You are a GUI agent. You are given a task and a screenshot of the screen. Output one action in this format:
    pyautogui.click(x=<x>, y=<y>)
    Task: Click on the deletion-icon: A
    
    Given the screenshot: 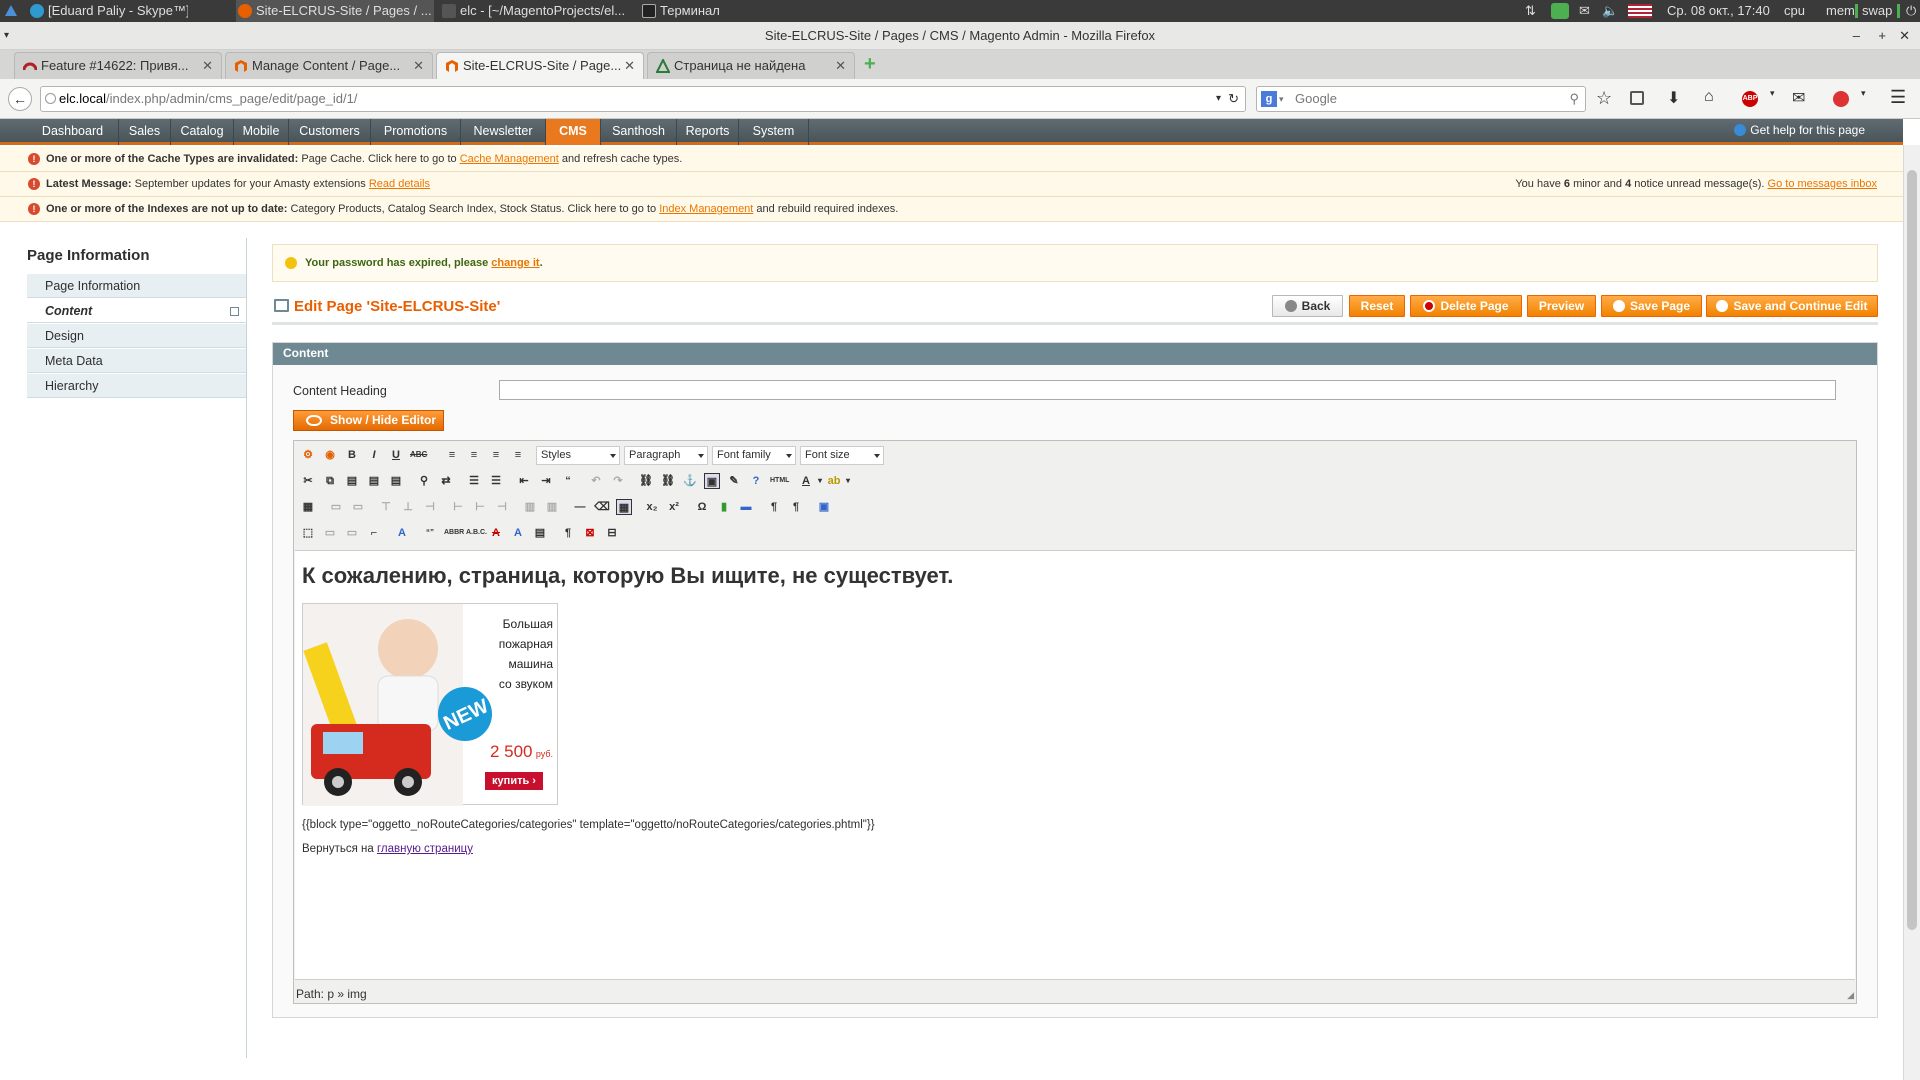 What is the action you would take?
    pyautogui.click(x=496, y=533)
    